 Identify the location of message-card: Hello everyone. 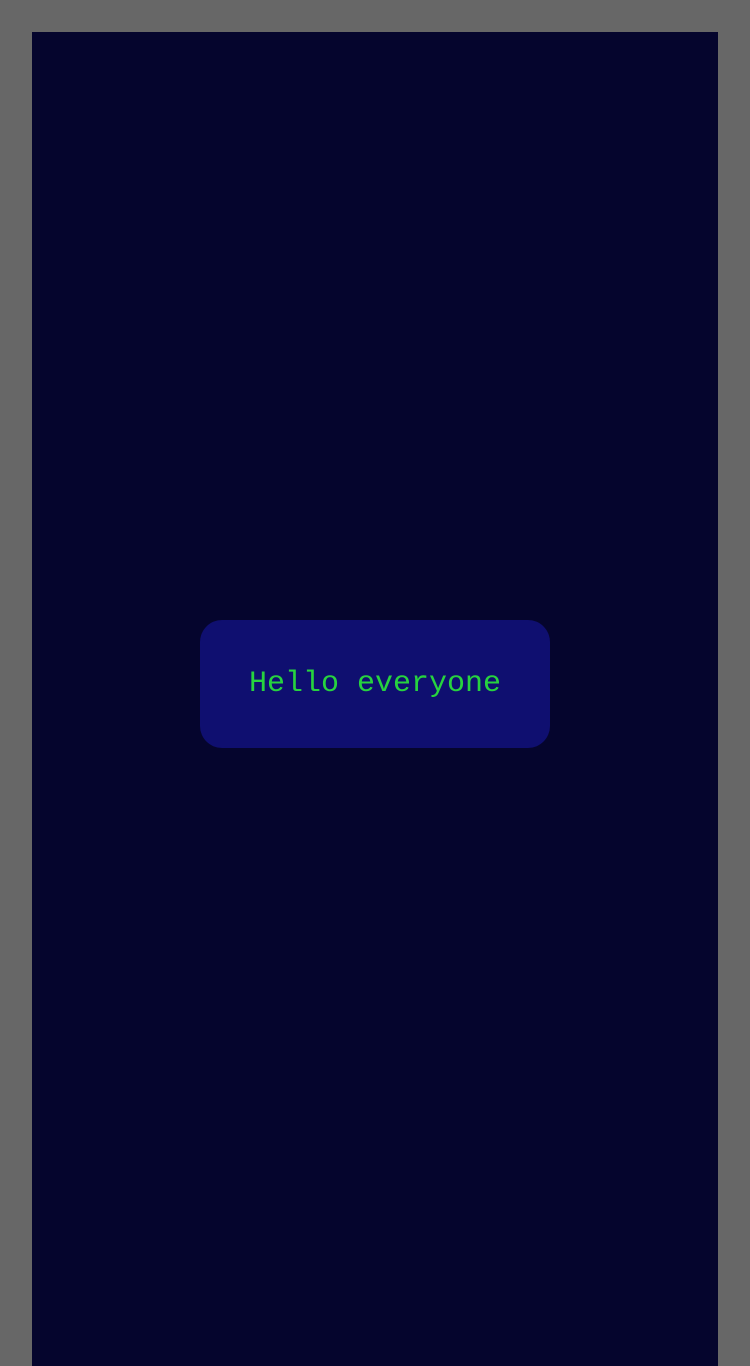
(375, 684).